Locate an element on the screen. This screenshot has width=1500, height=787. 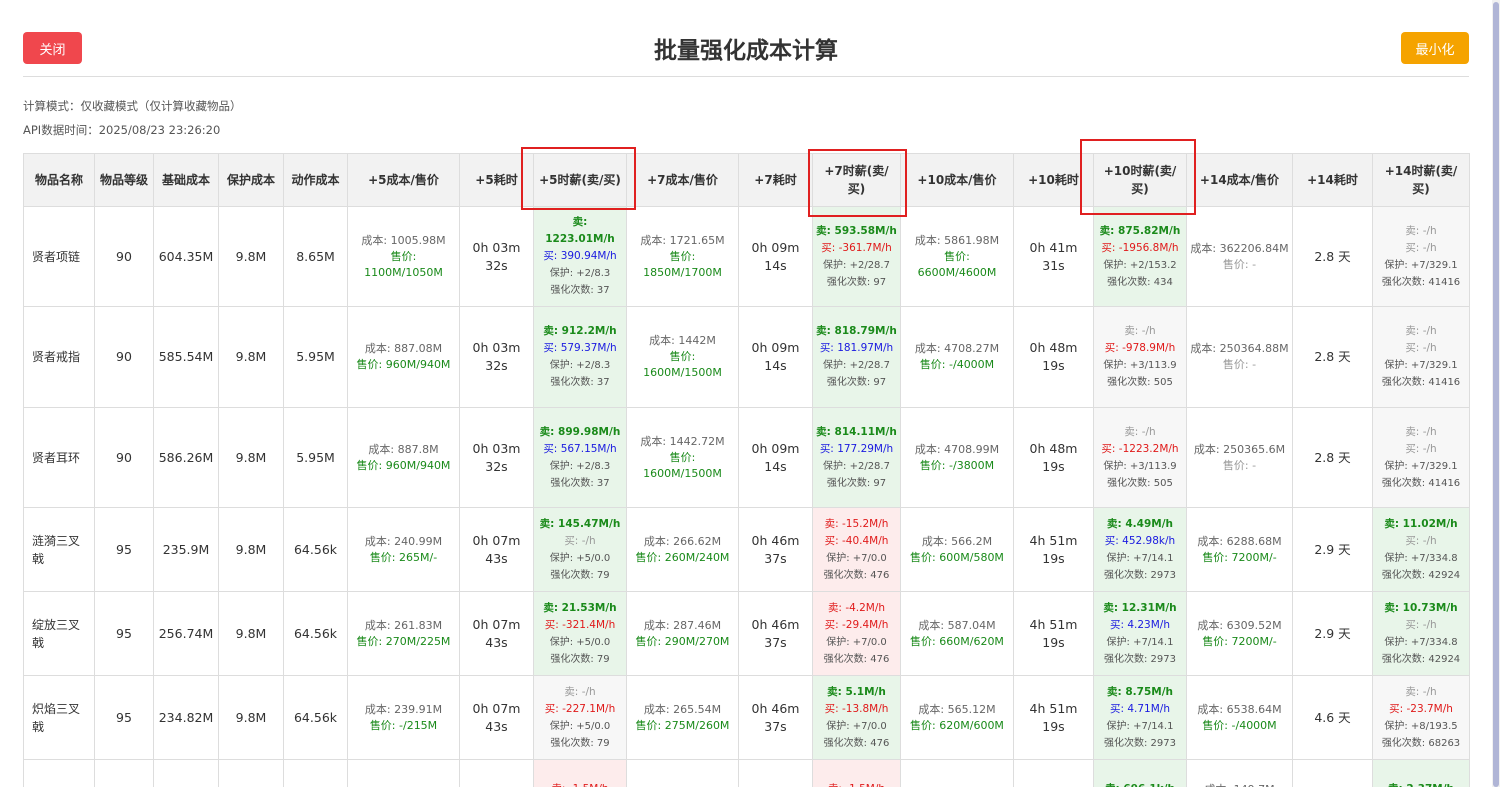
cost-value: 成本: 250365.6M is located at coordinates (1239, 449).